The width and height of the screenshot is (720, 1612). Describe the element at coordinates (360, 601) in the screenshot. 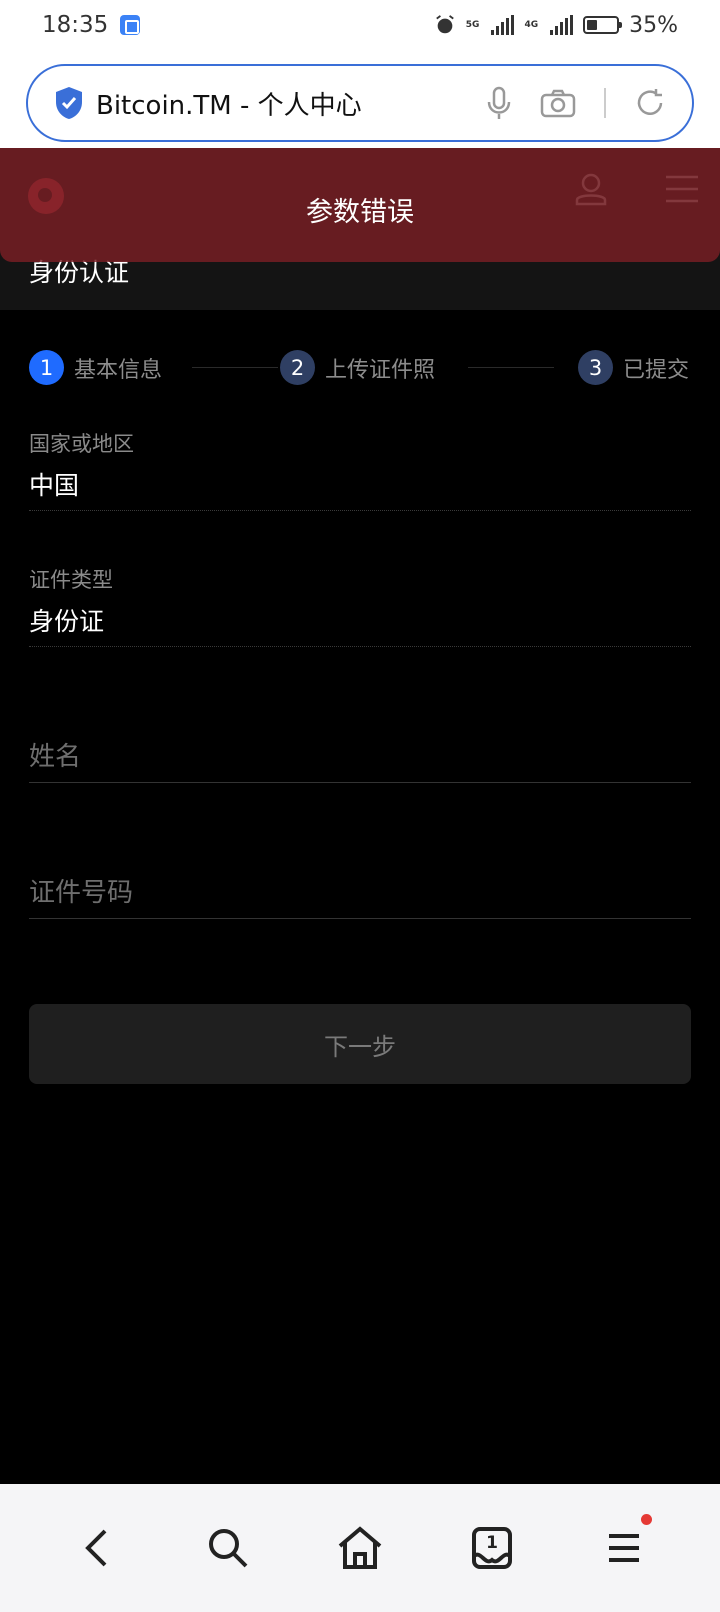

I see `document-type-select: 证件类型 身份证` at that location.